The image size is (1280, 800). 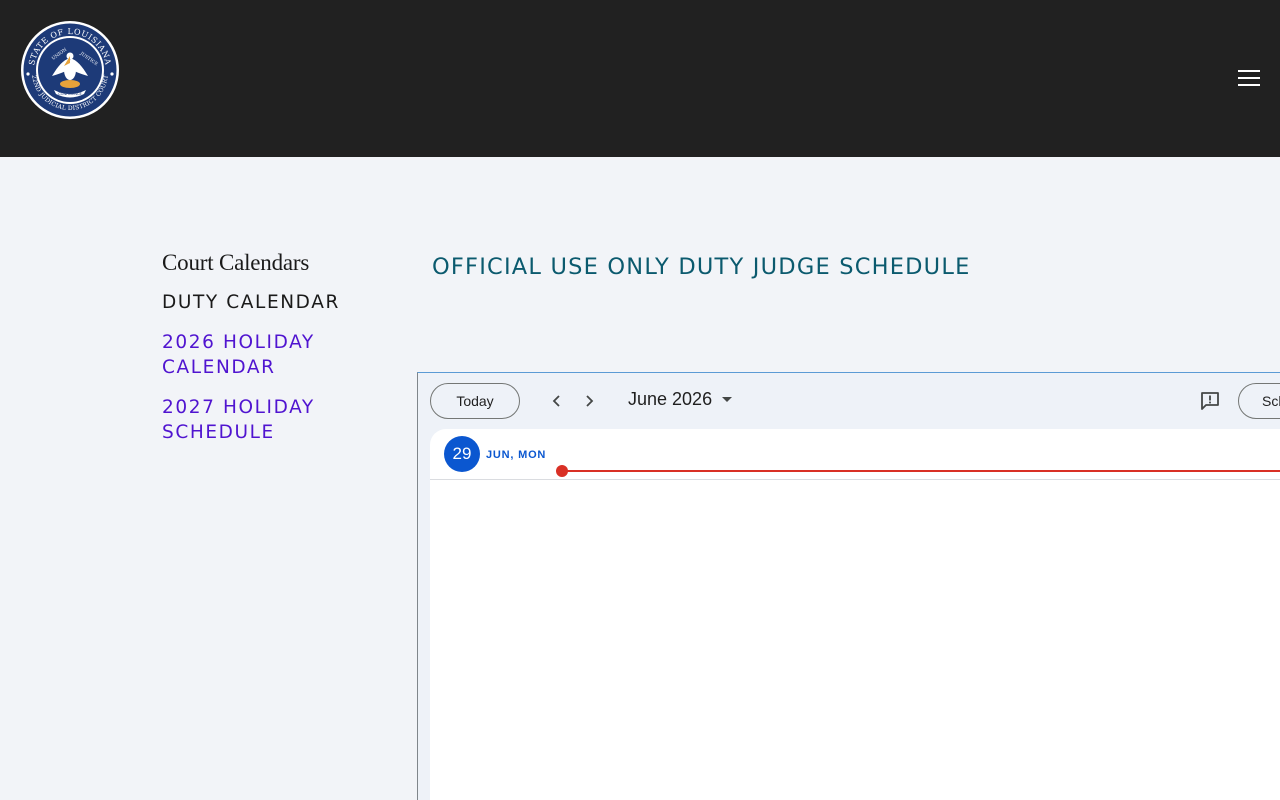 What do you see at coordinates (262, 420) in the screenshot?
I see `sidebar-item-2027-holiday-schedule: 2027 Holiday Schedule` at bounding box center [262, 420].